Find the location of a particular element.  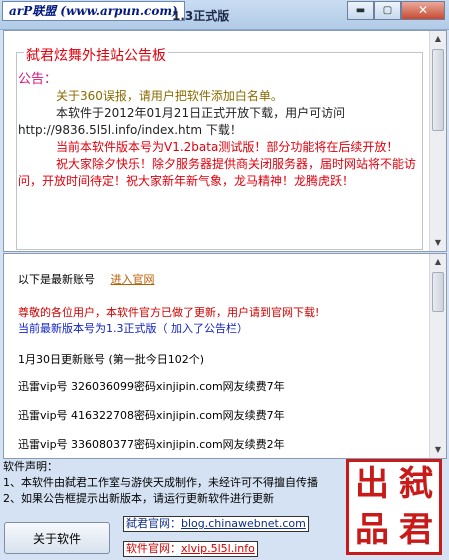

latest-accounts-row: 以下是最新账号 进入官网 is located at coordinates (86, 279).